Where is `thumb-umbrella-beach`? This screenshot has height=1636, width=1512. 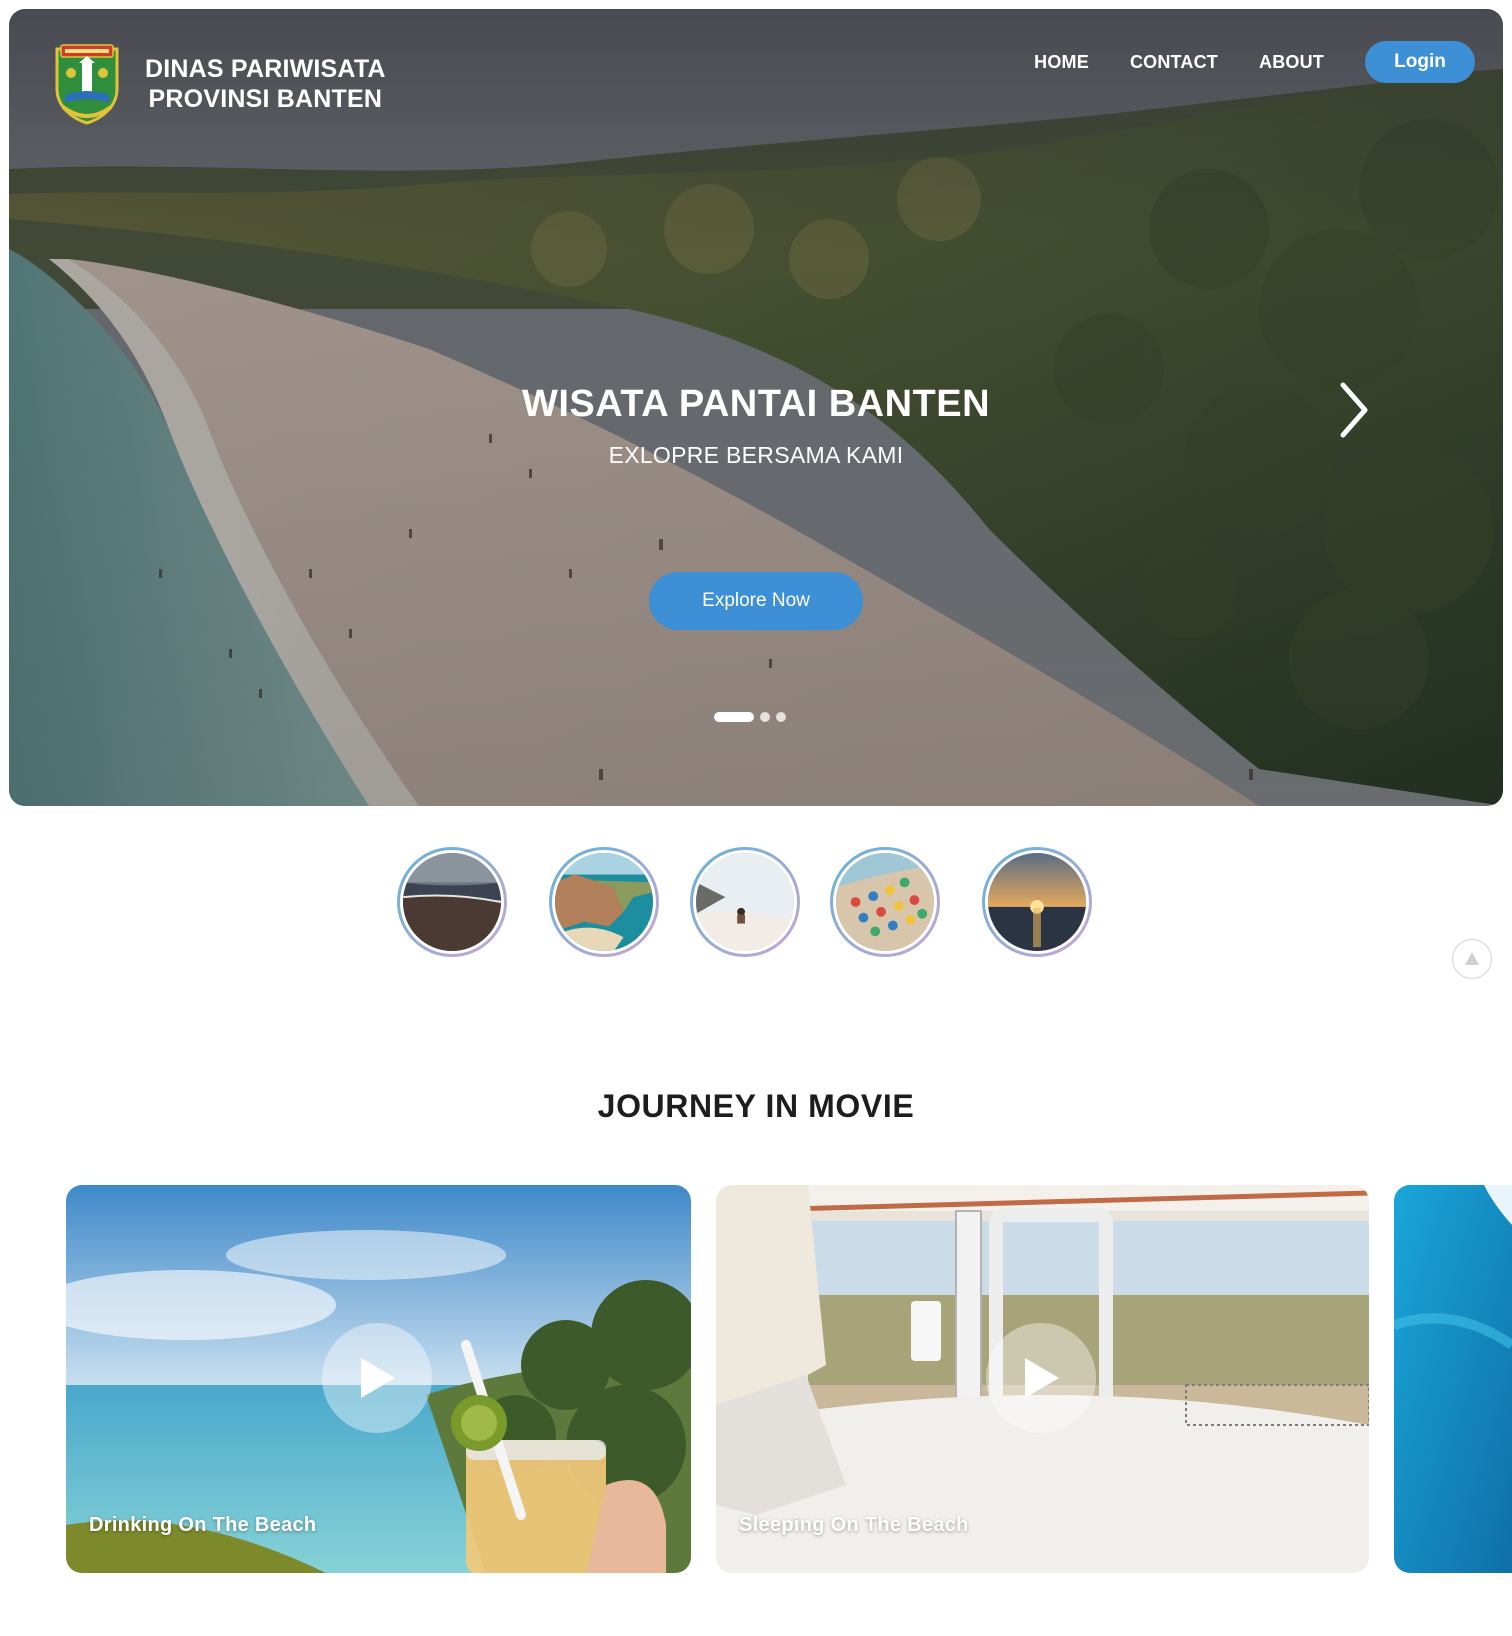
thumb-umbrella-beach is located at coordinates (885, 902).